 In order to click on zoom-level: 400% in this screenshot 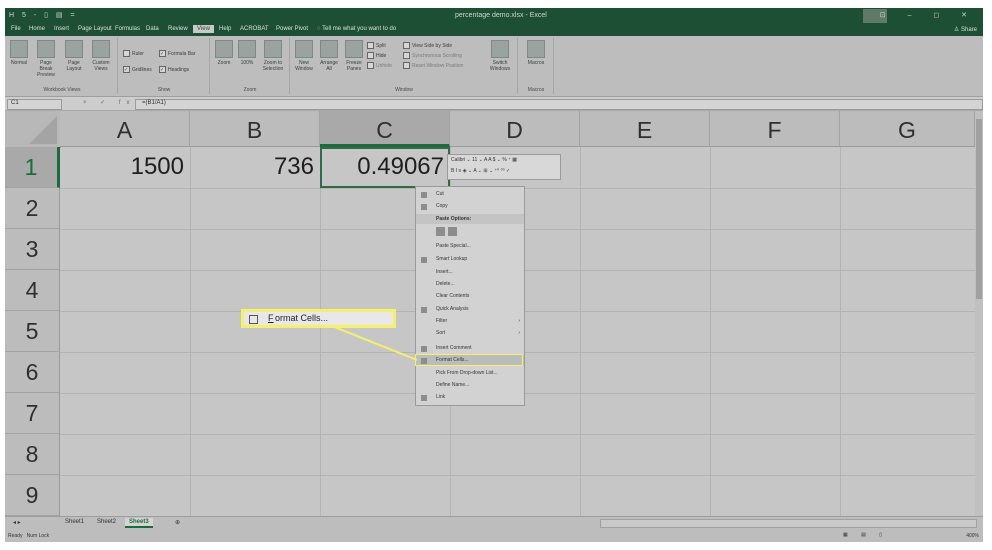, I will do `click(972, 536)`.